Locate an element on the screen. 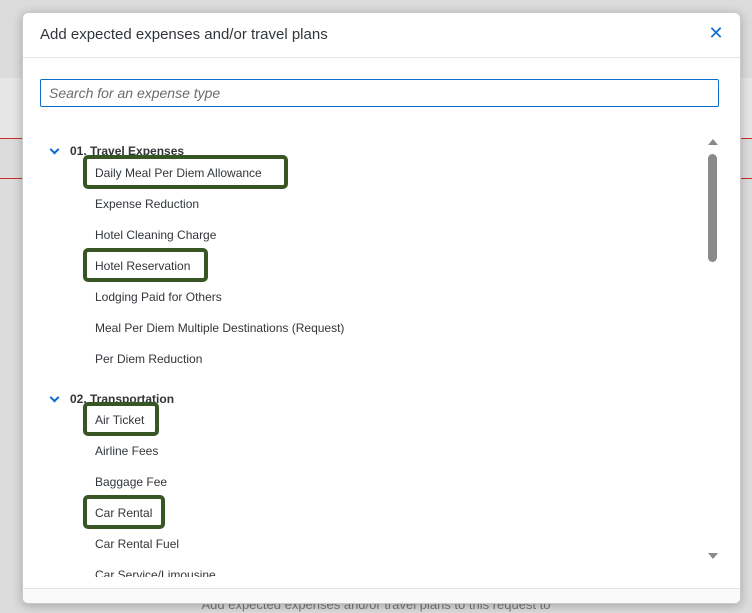  list-item: Hotel Cleaning Charge is located at coordinates (155, 235).